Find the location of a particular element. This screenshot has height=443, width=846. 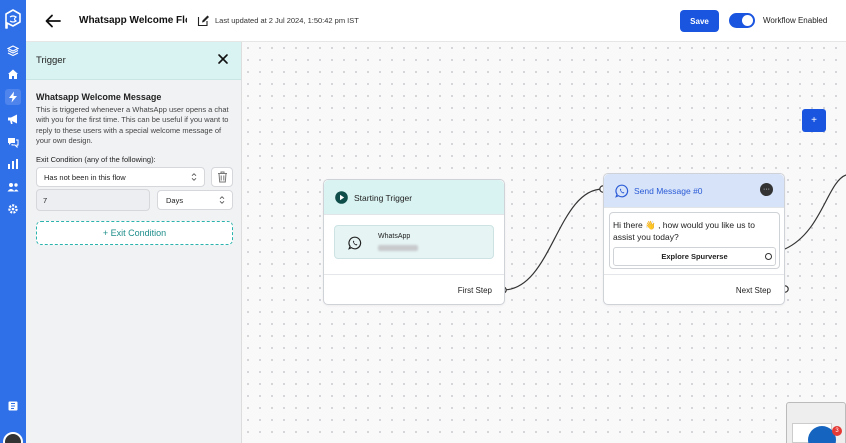

redacted-phone is located at coordinates (398, 248).